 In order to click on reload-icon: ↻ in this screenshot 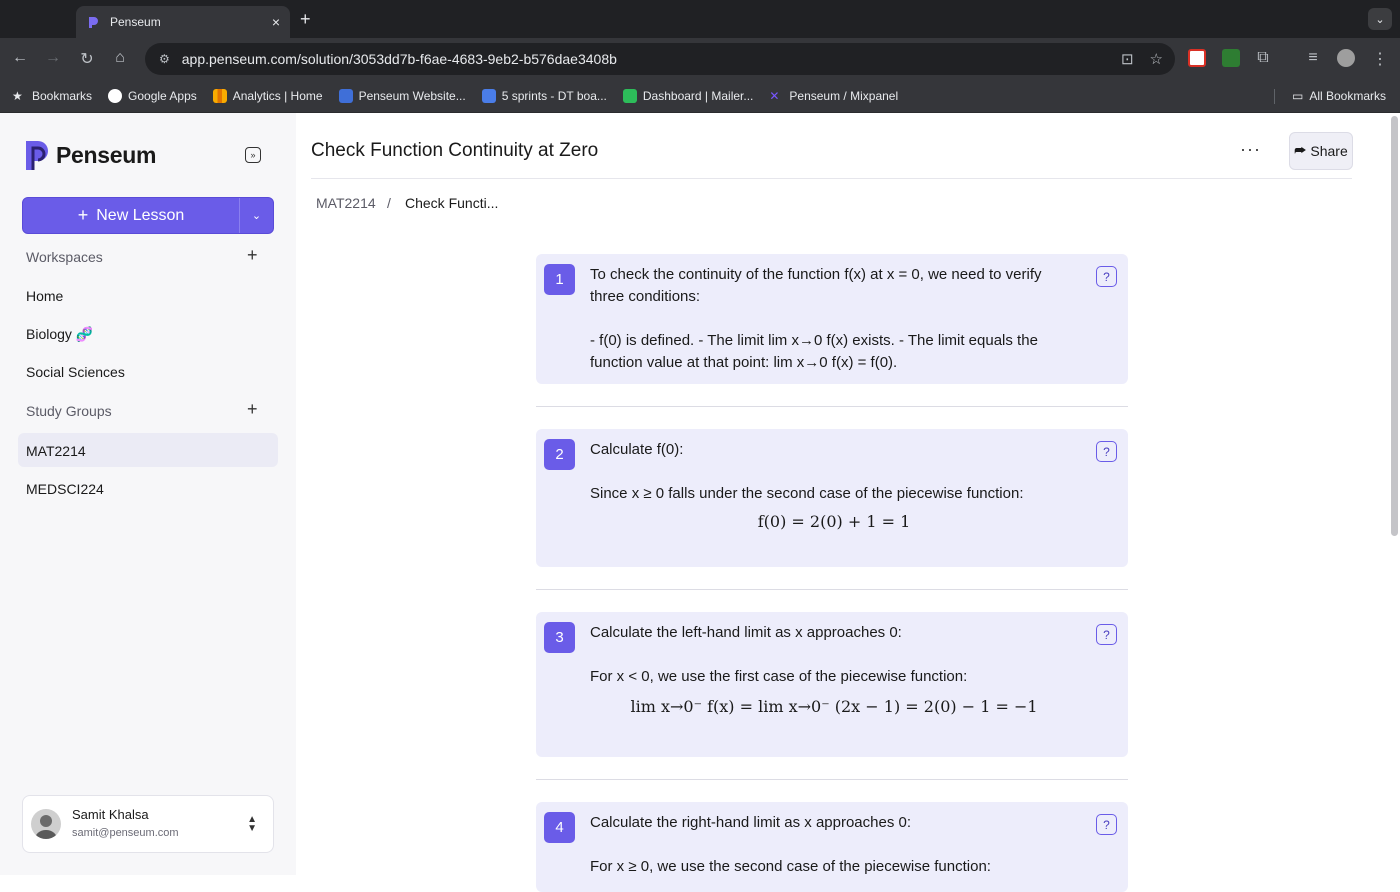, I will do `click(87, 59)`.